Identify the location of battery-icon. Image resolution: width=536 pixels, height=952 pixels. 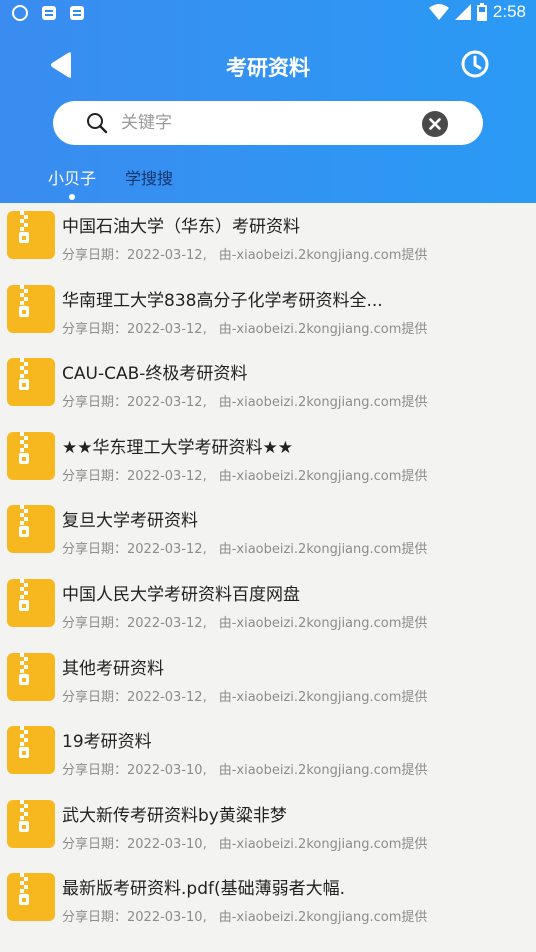
(481, 12).